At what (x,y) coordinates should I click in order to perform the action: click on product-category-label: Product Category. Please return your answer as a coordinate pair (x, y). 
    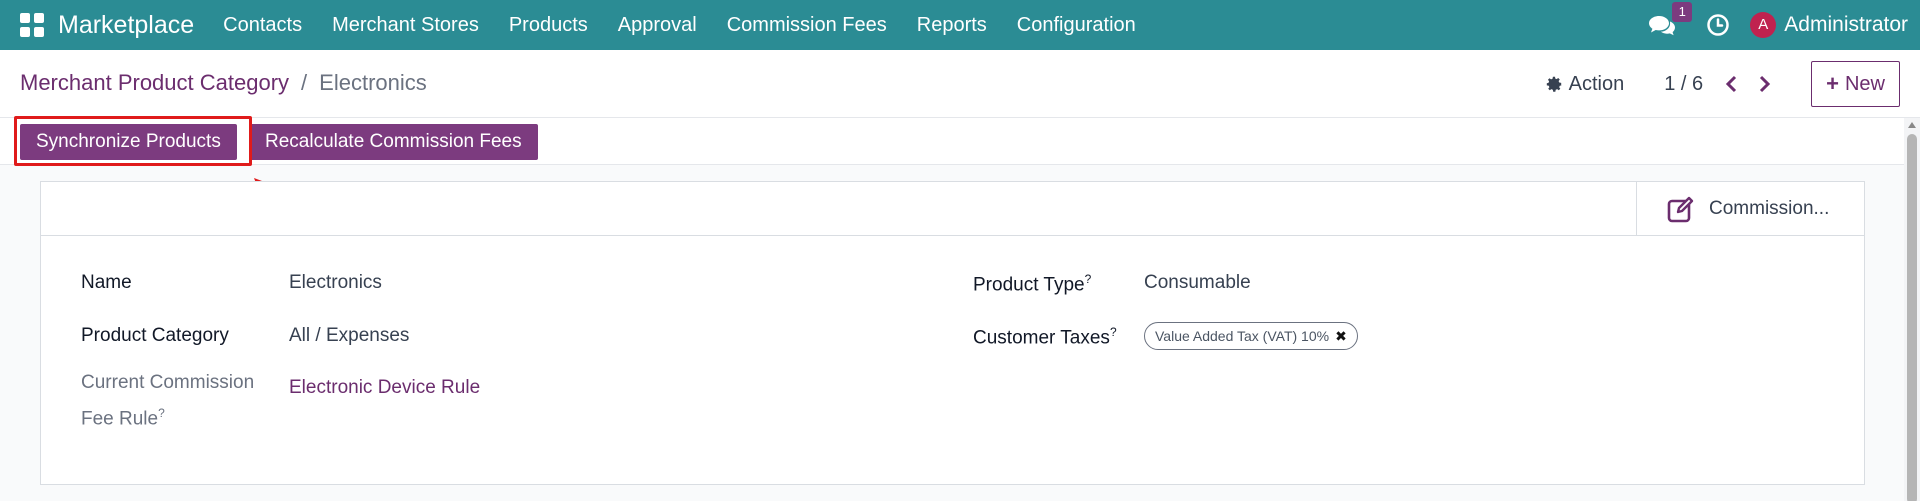
    Looking at the image, I should click on (155, 335).